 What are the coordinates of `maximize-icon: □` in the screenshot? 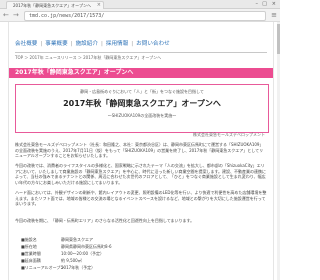 It's located at (264, 4).